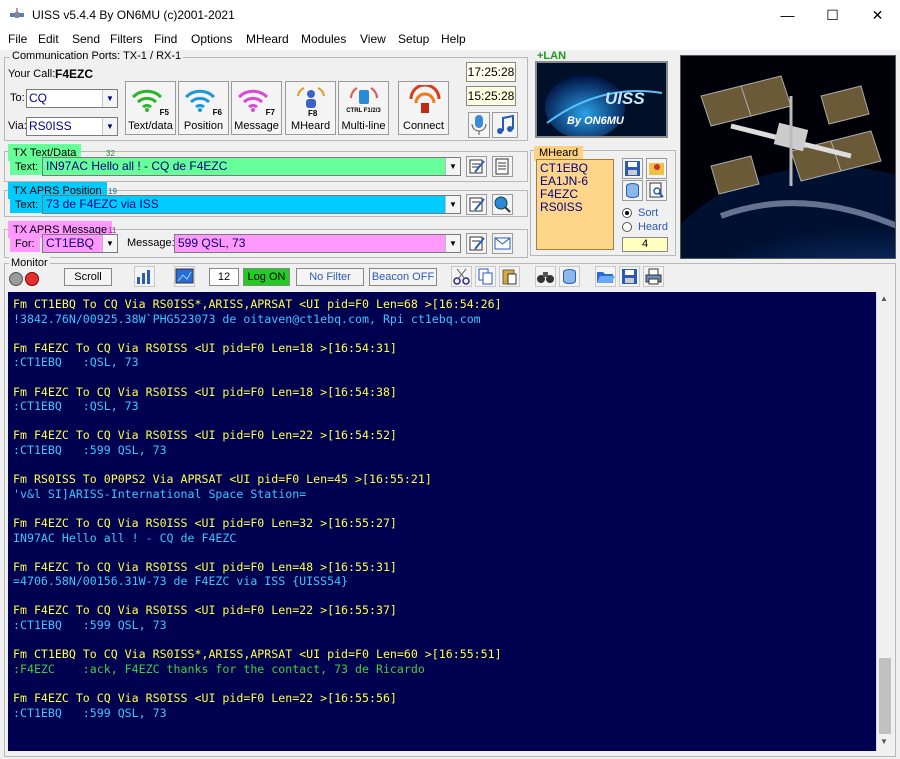  Describe the element at coordinates (884, 521) in the screenshot. I see `monitor-scrollbar: ▲ ▼` at that location.